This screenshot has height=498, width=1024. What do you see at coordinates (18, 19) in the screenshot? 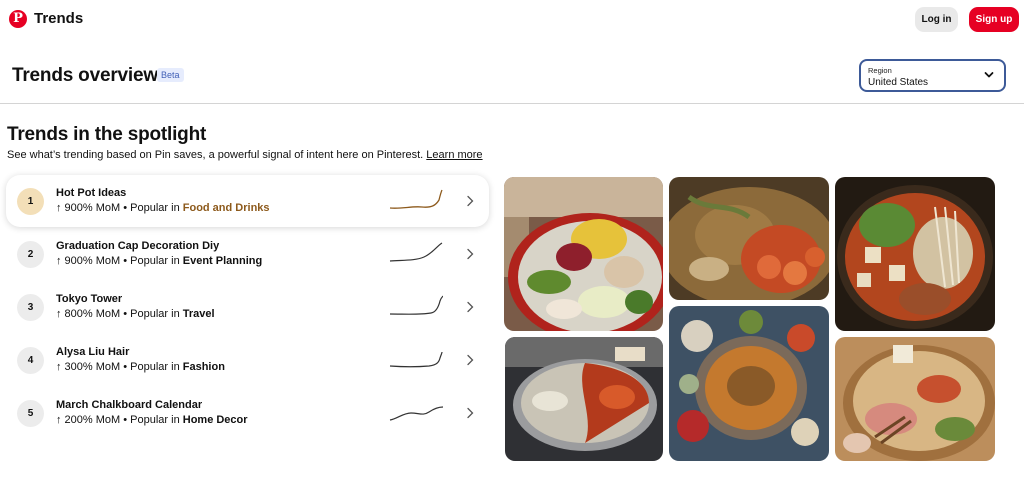
I see `pinterest-logo-icon: P` at bounding box center [18, 19].